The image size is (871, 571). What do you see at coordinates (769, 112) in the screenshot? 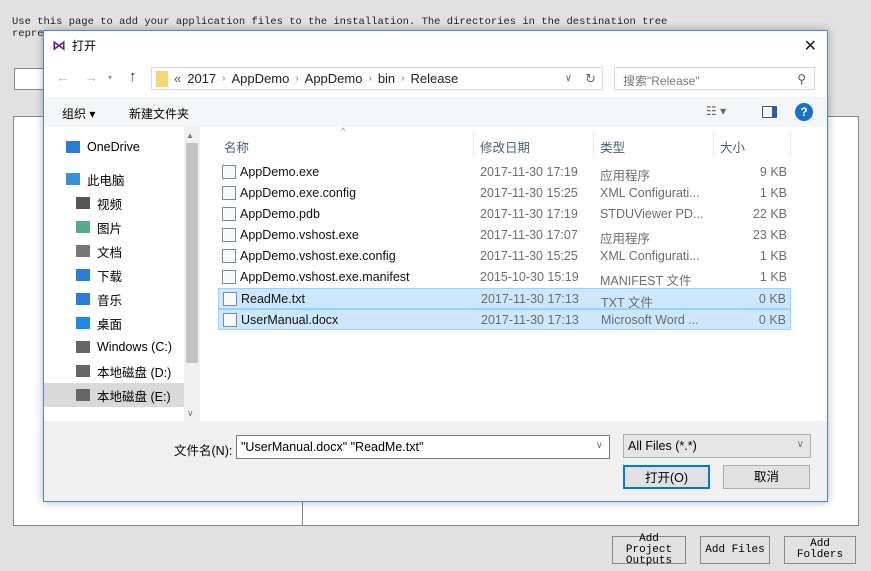
I see `preview-pane-icon` at bounding box center [769, 112].